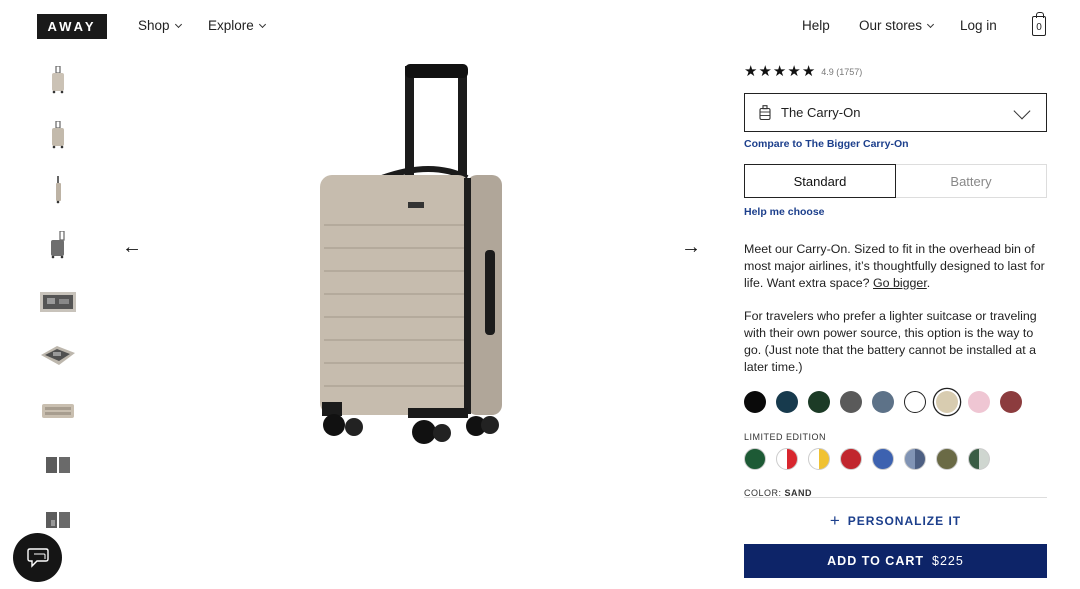 This screenshot has width=1080, height=589. Describe the element at coordinates (895, 497) in the screenshot. I see `divider` at that location.